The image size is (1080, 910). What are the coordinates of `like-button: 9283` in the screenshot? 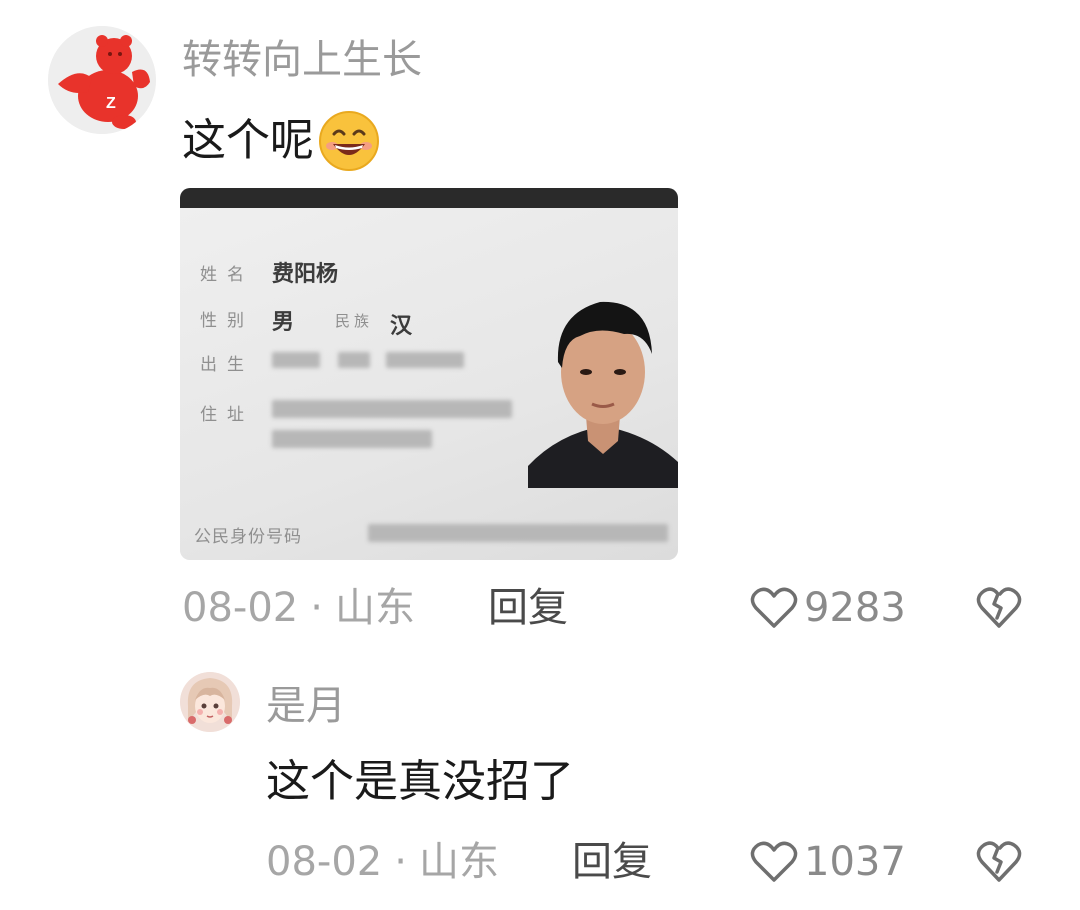 It's located at (828, 608).